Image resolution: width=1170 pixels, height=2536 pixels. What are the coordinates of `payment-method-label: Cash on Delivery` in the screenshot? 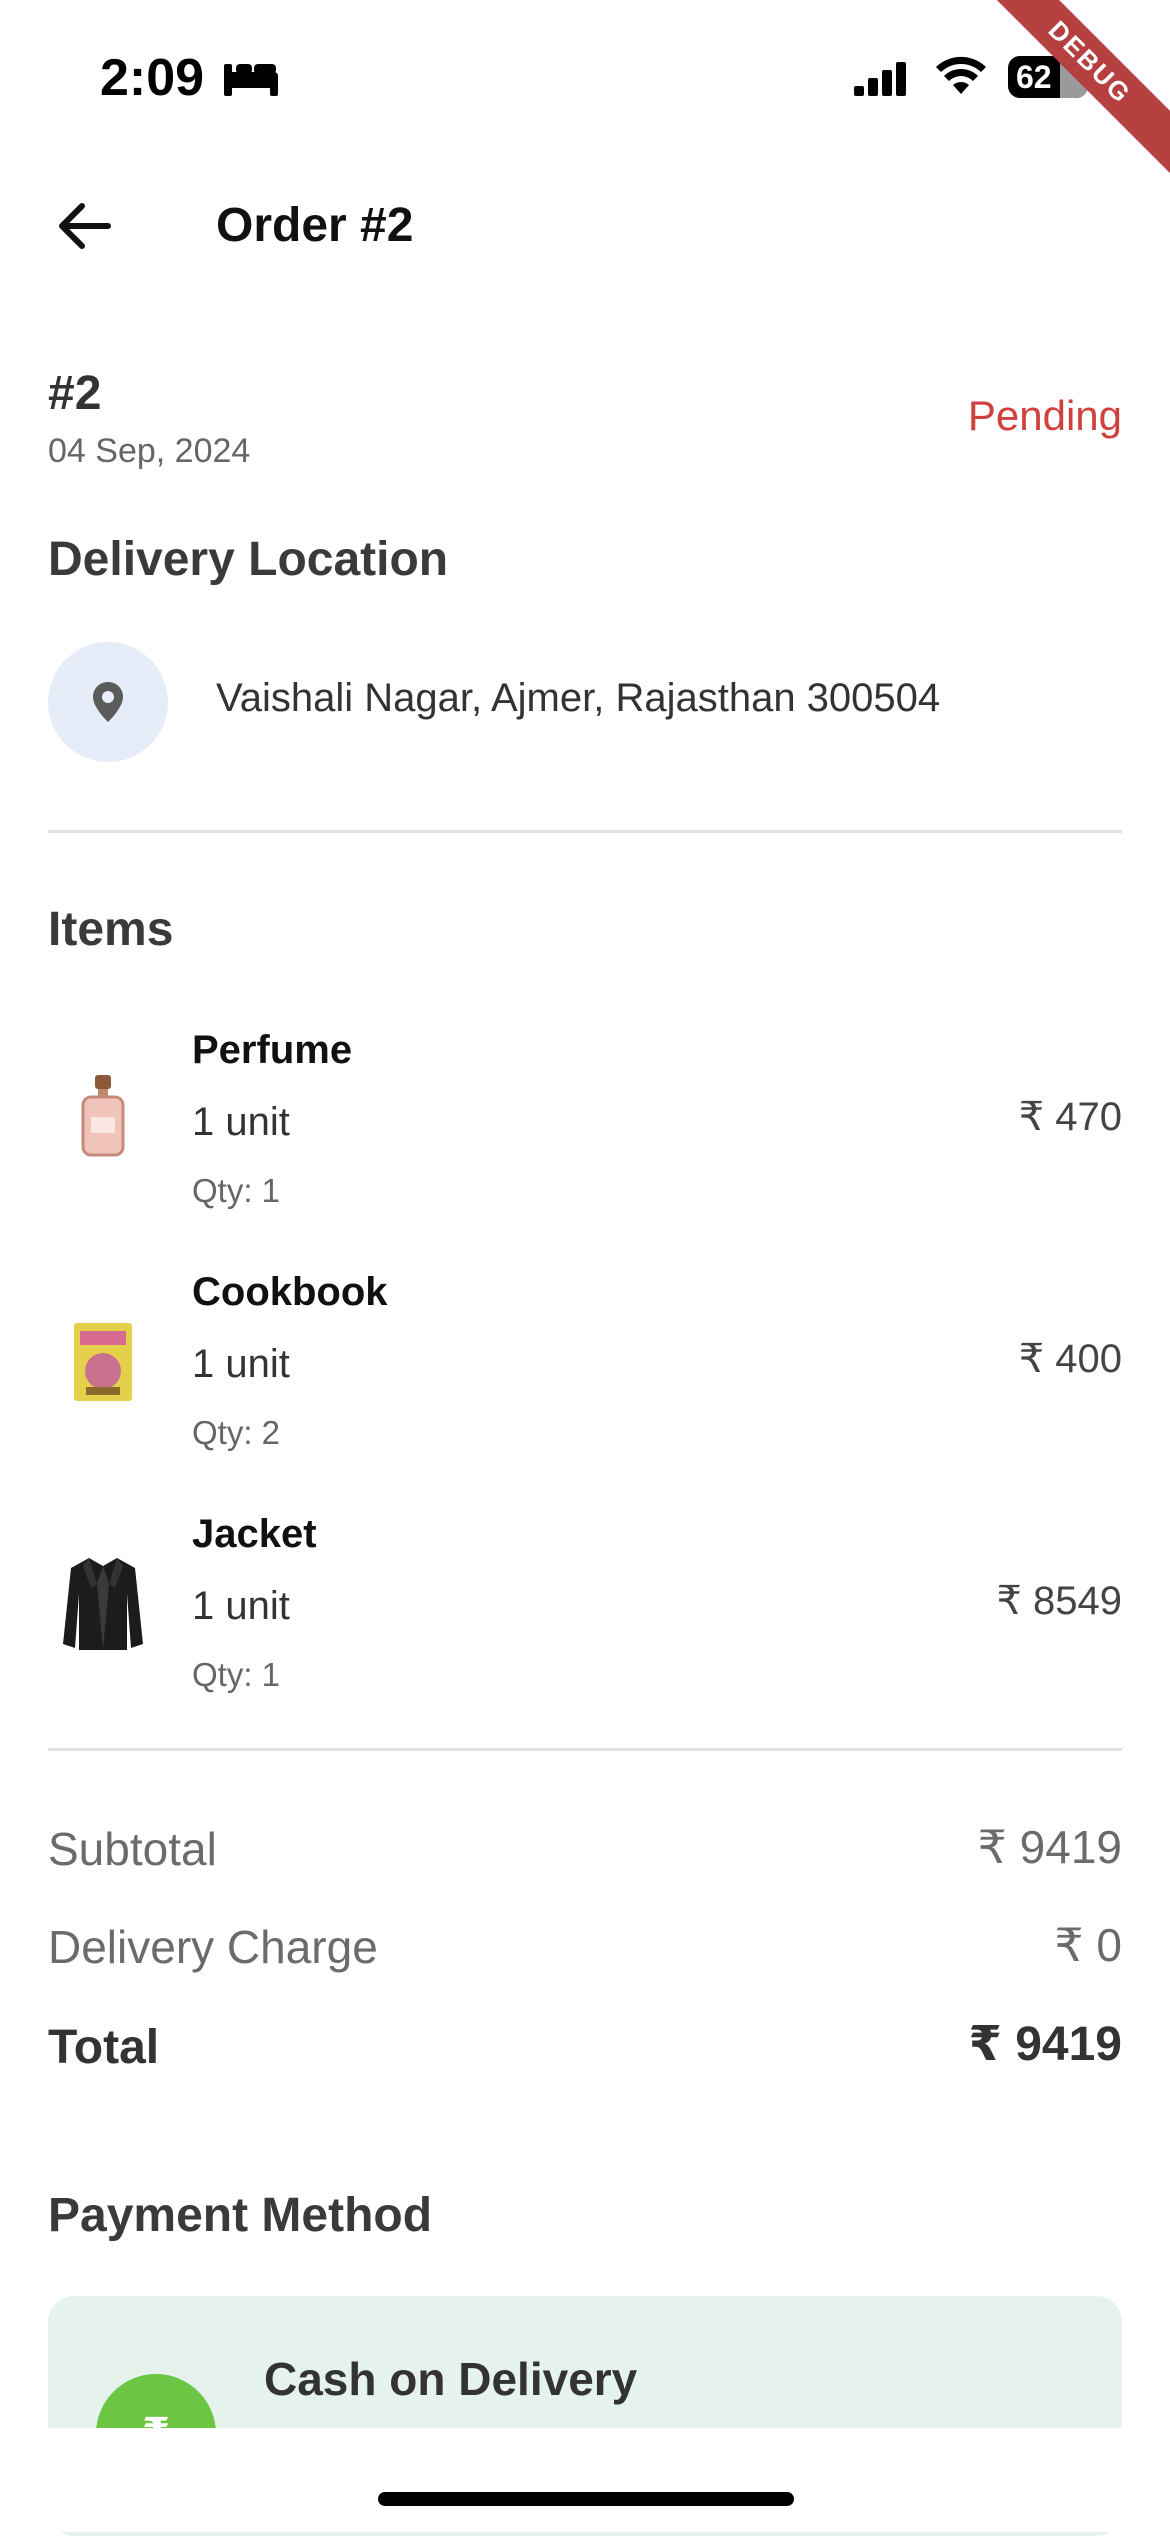 It's located at (451, 2379).